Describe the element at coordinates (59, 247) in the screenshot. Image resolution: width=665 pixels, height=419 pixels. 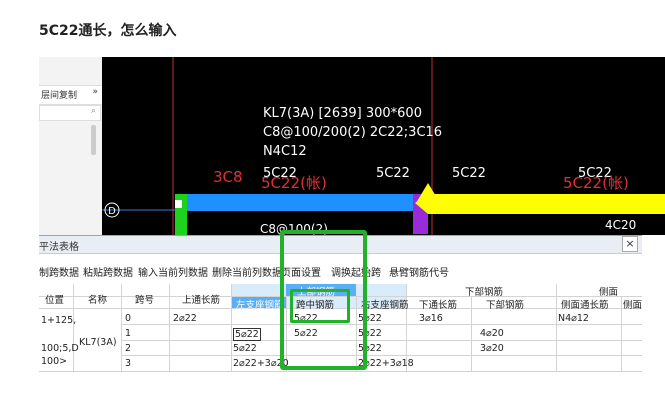
I see `table-window-title: 平法表格` at that location.